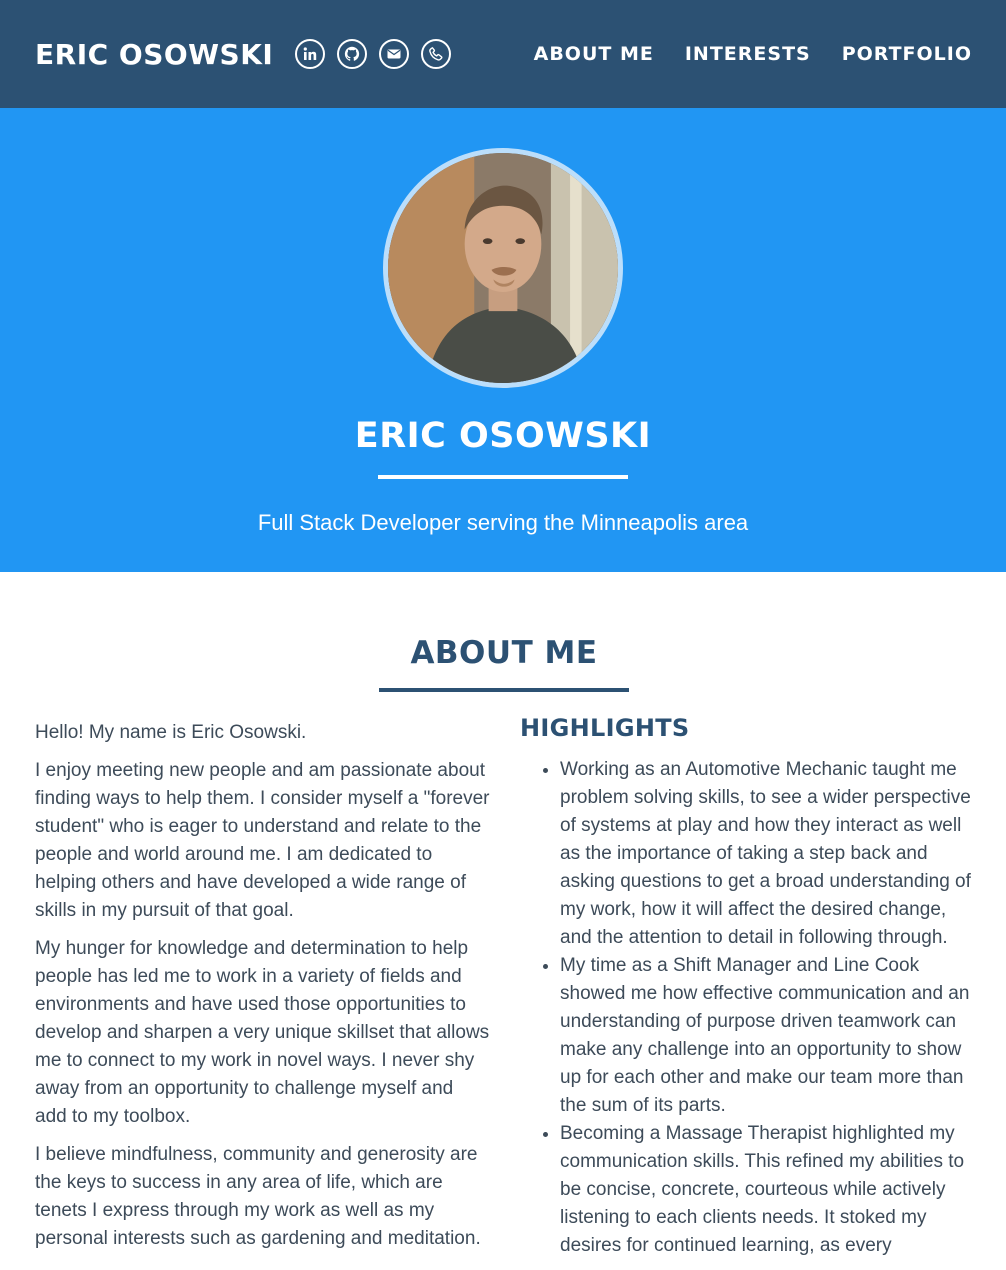 The height and width of the screenshot is (1270, 1006). What do you see at coordinates (394, 54) in the screenshot?
I see `envelope-icon` at bounding box center [394, 54].